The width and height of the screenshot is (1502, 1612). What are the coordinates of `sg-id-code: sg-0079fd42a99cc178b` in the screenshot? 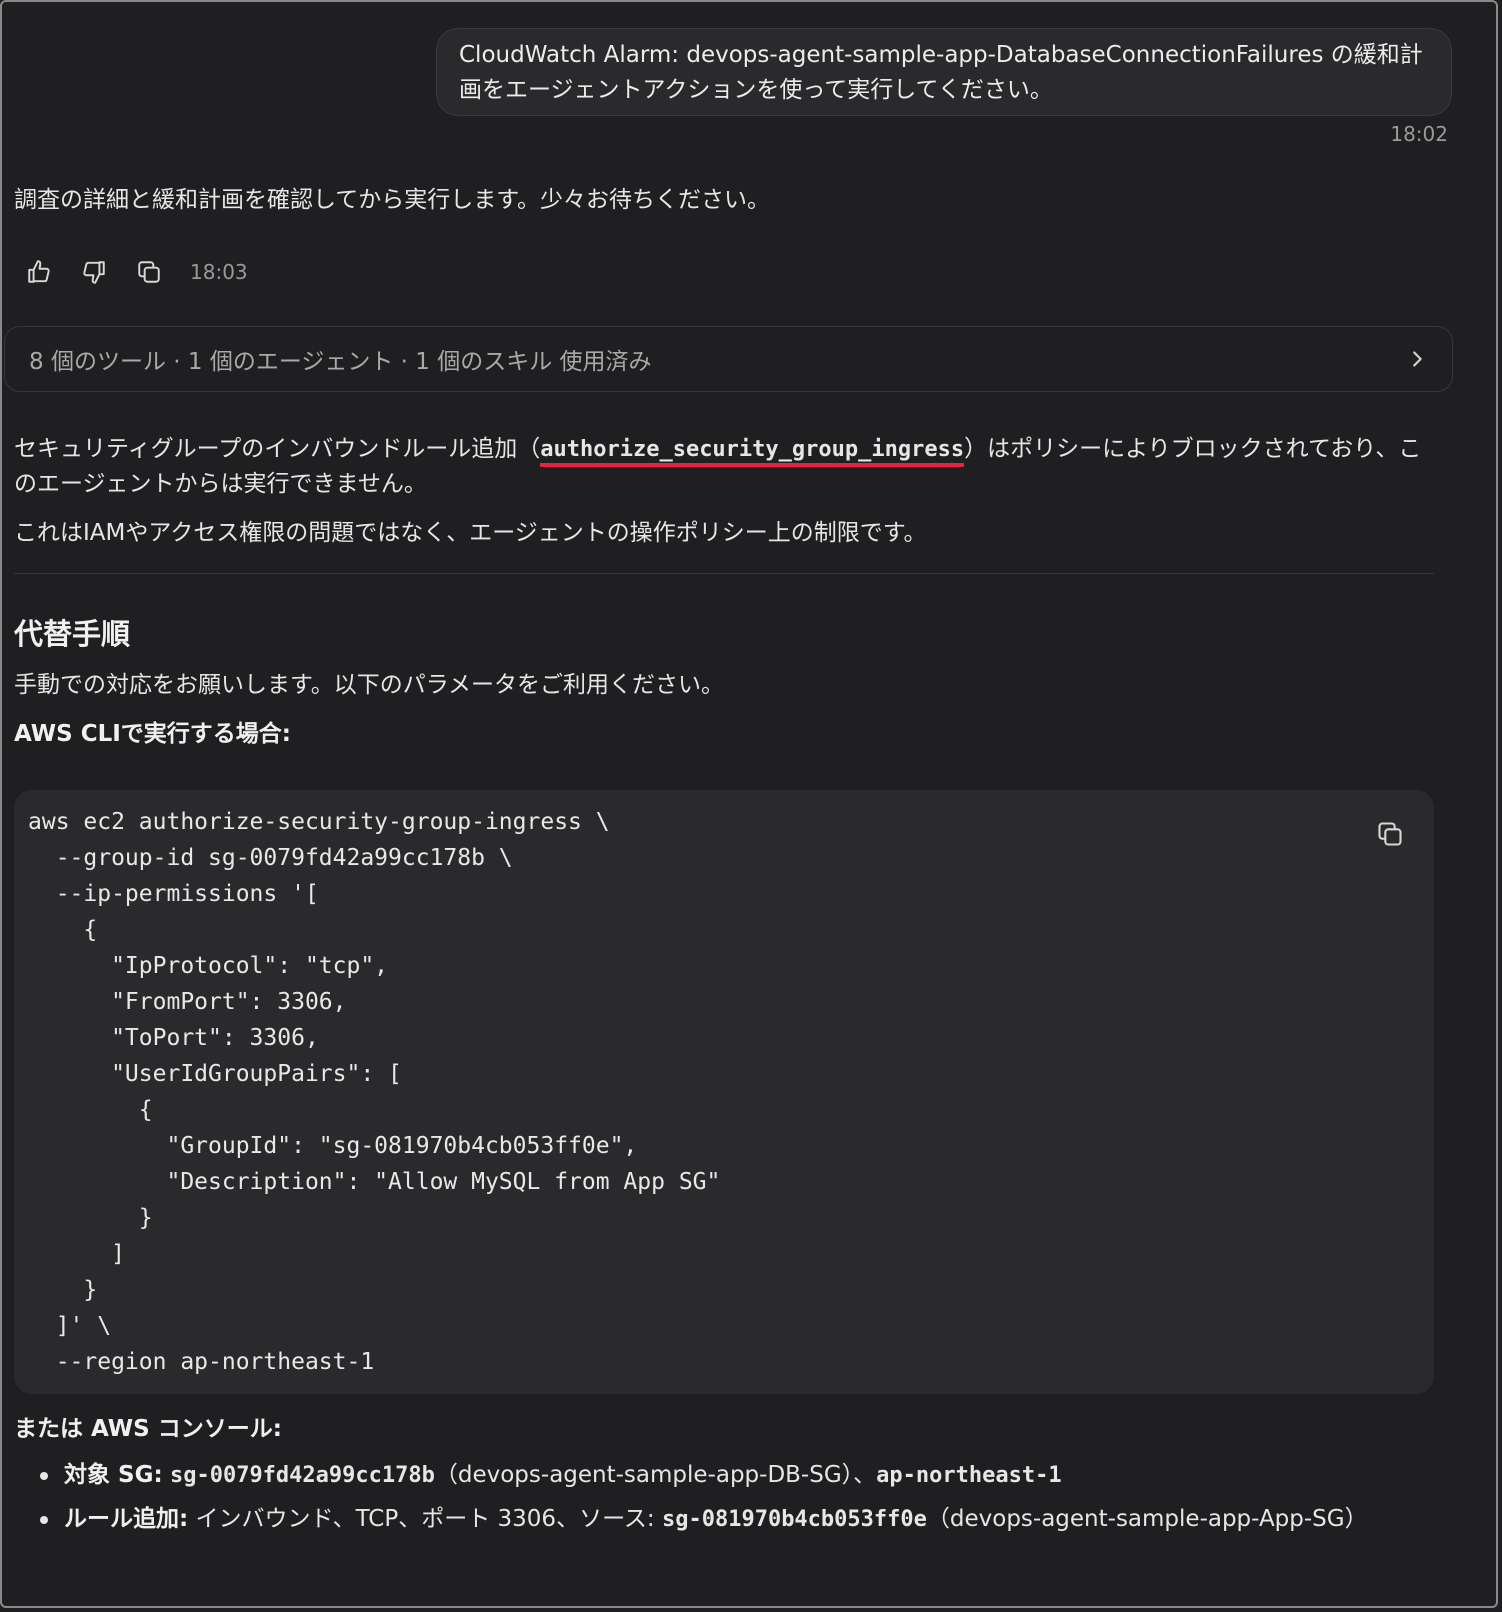 It's located at (302, 1475).